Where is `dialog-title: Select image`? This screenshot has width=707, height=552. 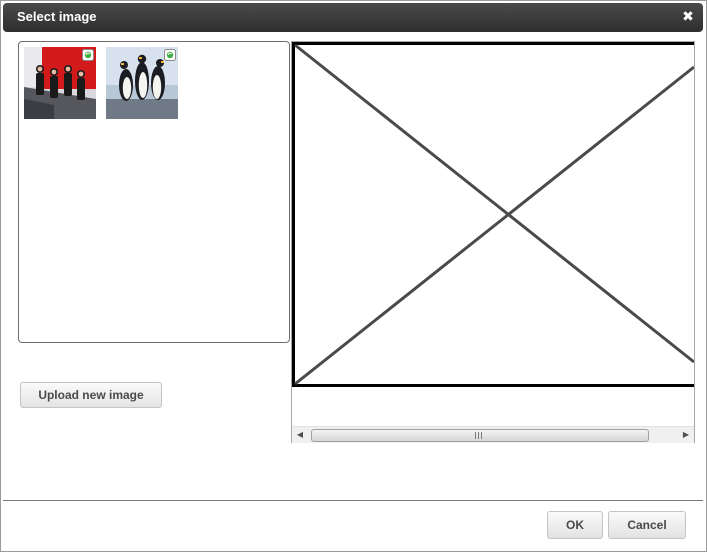 dialog-title: Select image is located at coordinates (57, 16).